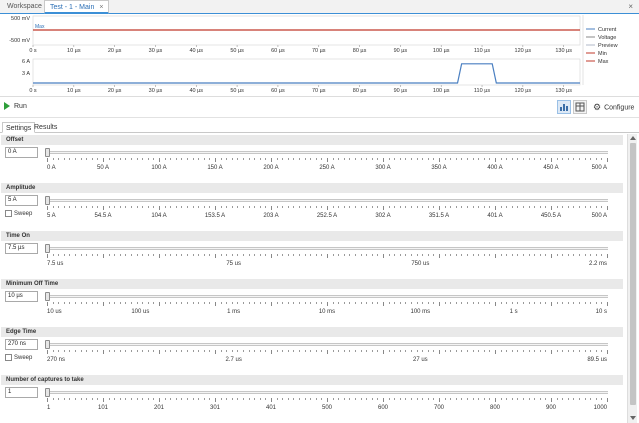 The width and height of the screenshot is (639, 423). I want to click on value-input: 0 A, so click(21, 152).